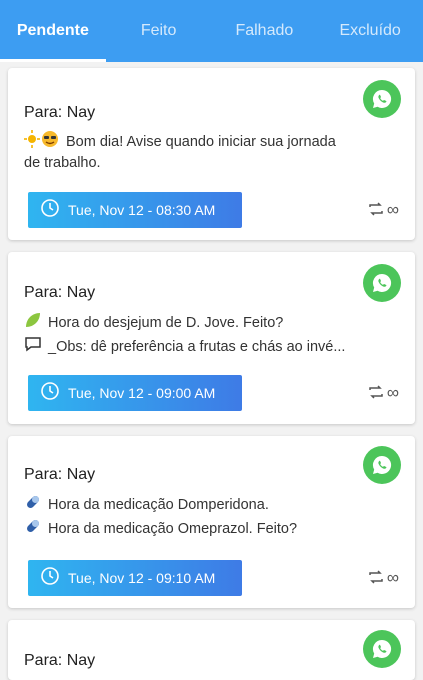 This screenshot has height=680, width=423. Describe the element at coordinates (370, 31) in the screenshot. I see `tab-excluido: Excluído` at that location.